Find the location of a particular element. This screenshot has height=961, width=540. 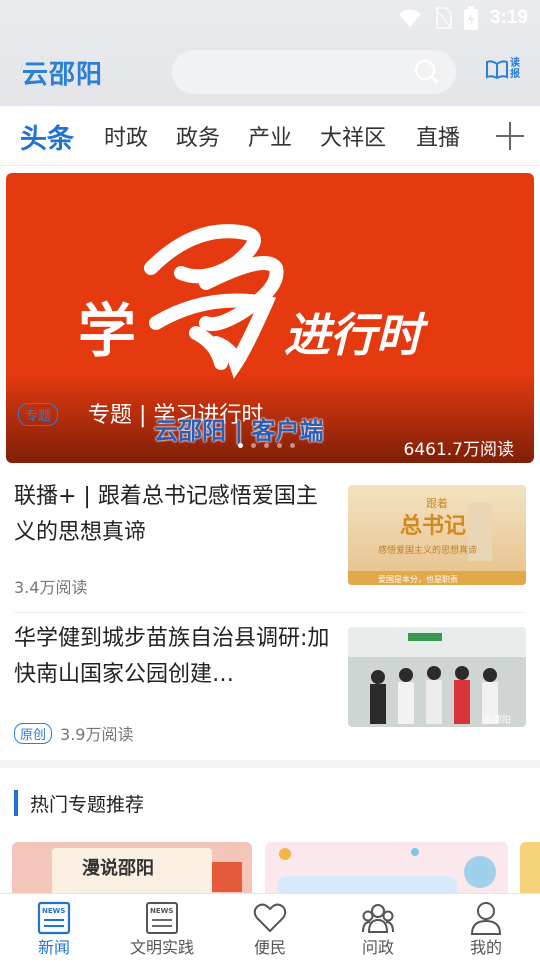

battery-icon is located at coordinates (470, 18).